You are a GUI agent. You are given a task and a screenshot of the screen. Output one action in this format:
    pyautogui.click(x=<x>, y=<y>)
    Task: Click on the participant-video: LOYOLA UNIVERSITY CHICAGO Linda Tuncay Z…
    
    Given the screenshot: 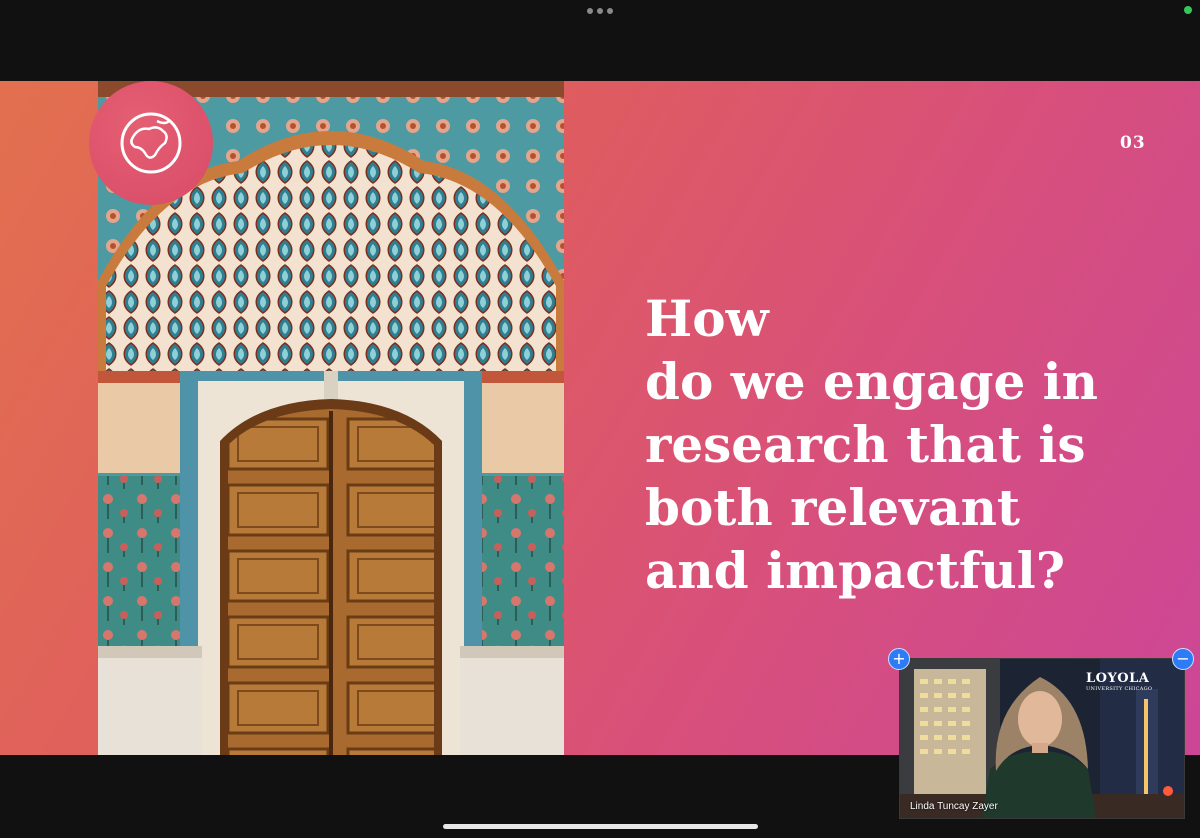 What is the action you would take?
    pyautogui.click(x=1042, y=738)
    